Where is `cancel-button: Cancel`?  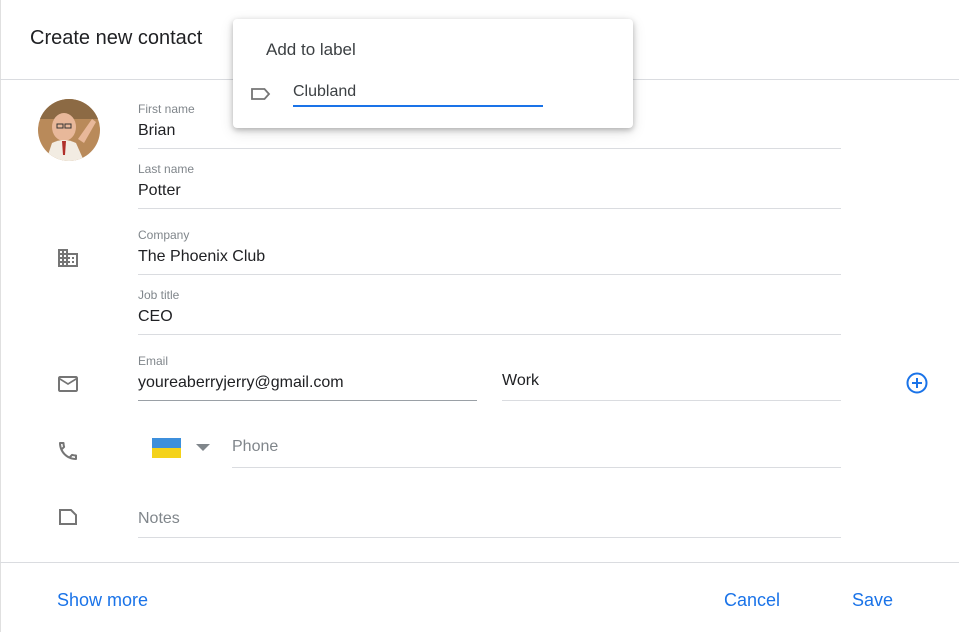 cancel-button: Cancel is located at coordinates (752, 600).